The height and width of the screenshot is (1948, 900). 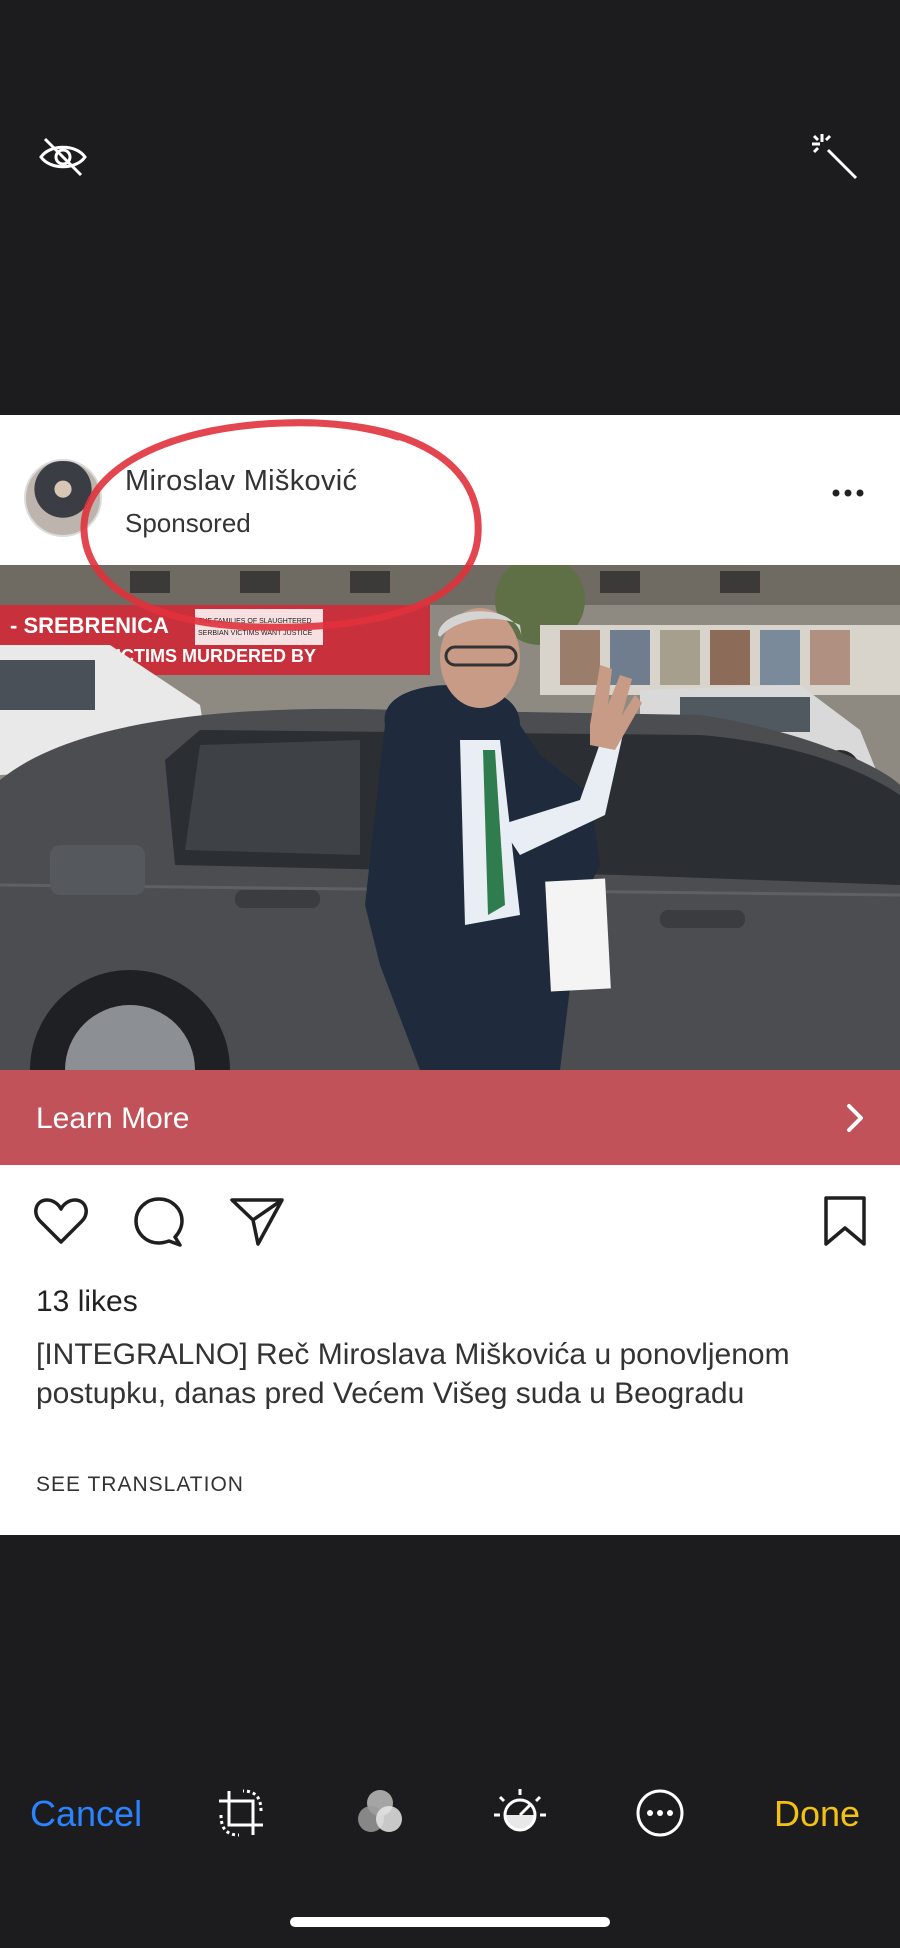 What do you see at coordinates (835, 157) in the screenshot?
I see `magic-wand-icon` at bounding box center [835, 157].